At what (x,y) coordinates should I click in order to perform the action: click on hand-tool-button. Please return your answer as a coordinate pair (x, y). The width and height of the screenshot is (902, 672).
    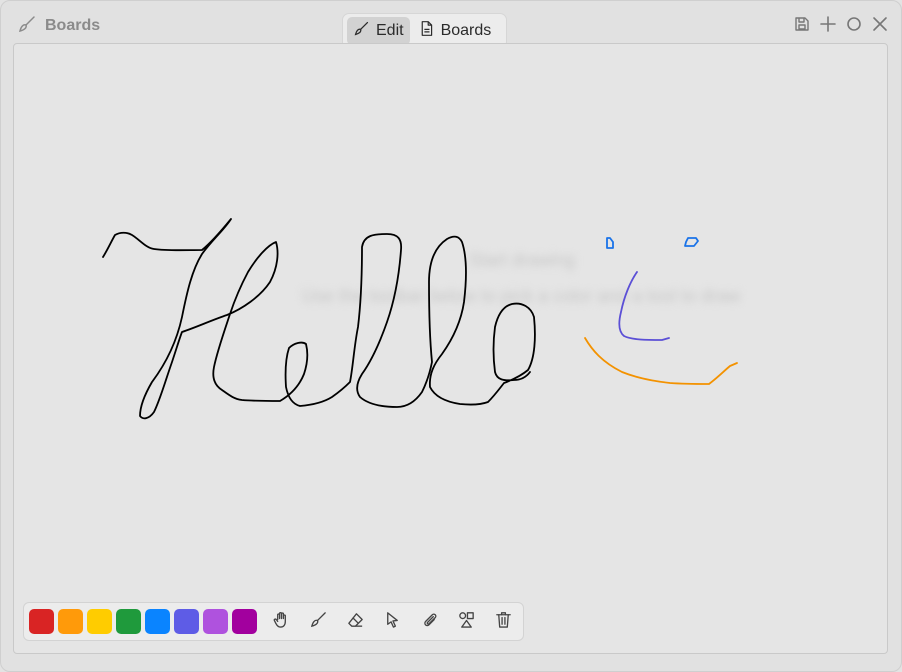
    Looking at the image, I should click on (281, 622).